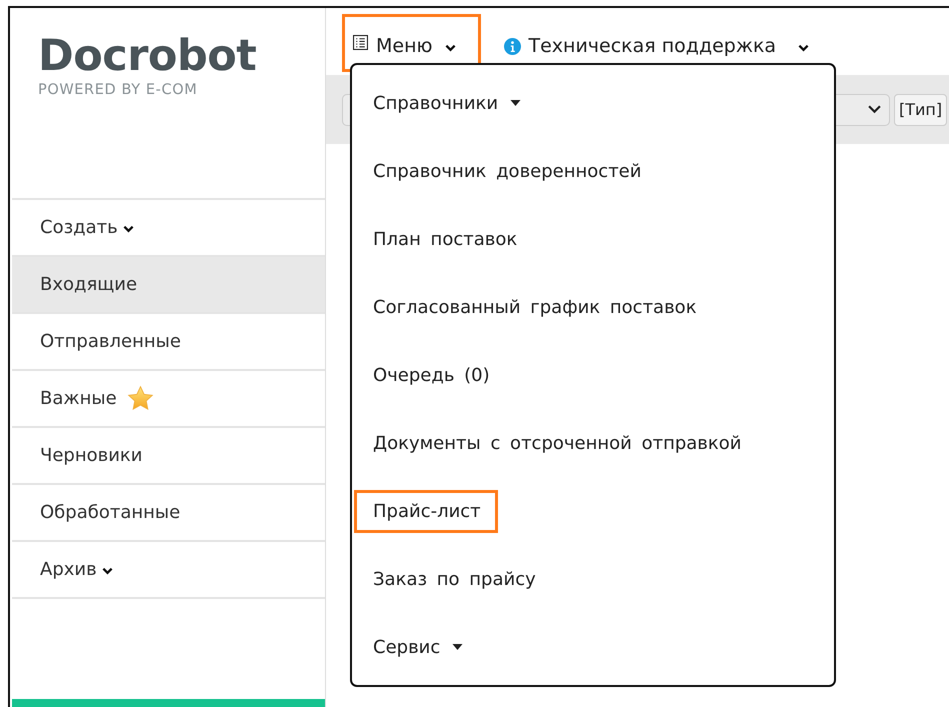  I want to click on menu-item: Справочники, so click(446, 103).